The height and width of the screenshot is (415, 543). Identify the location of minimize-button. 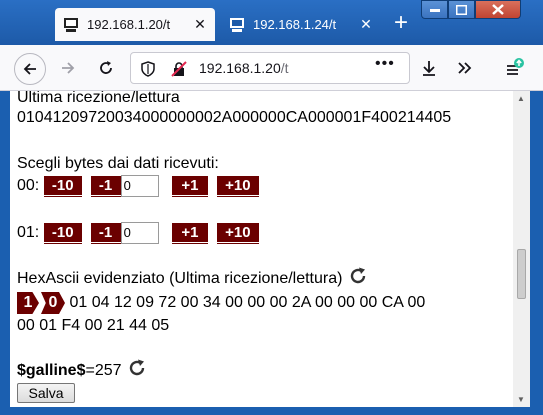
(434, 9).